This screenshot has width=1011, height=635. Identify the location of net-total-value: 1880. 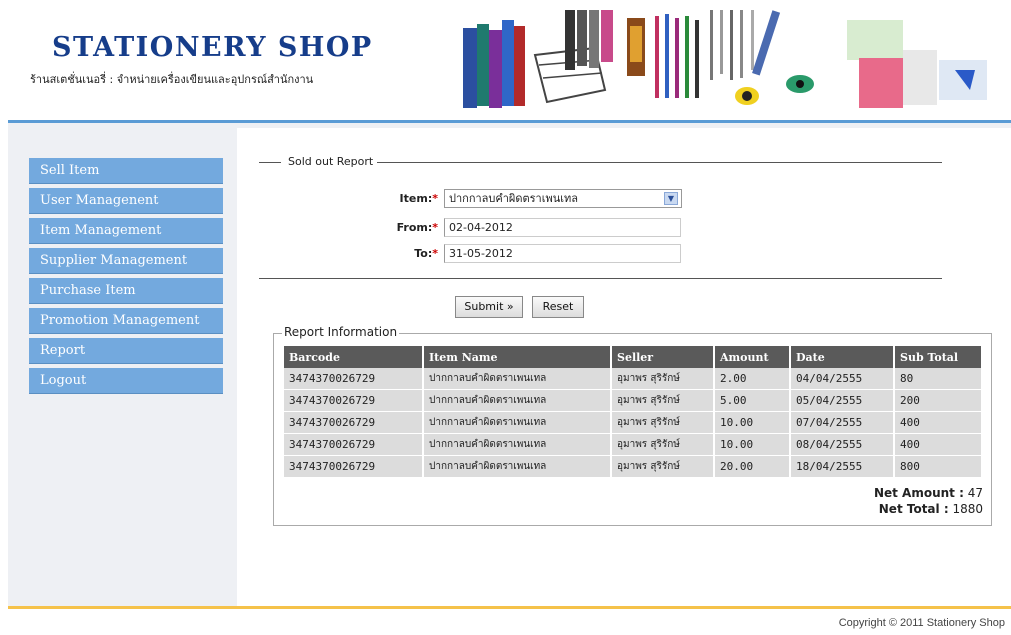
(967, 509).